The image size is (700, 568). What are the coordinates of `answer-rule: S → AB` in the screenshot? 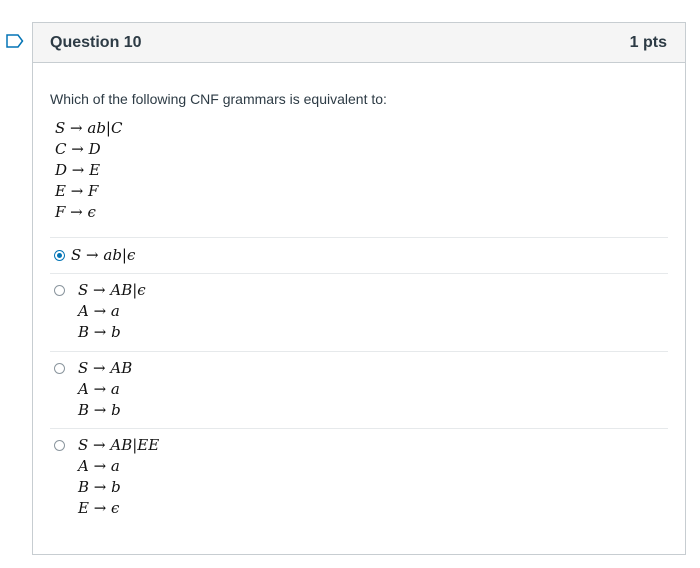 It's located at (105, 368).